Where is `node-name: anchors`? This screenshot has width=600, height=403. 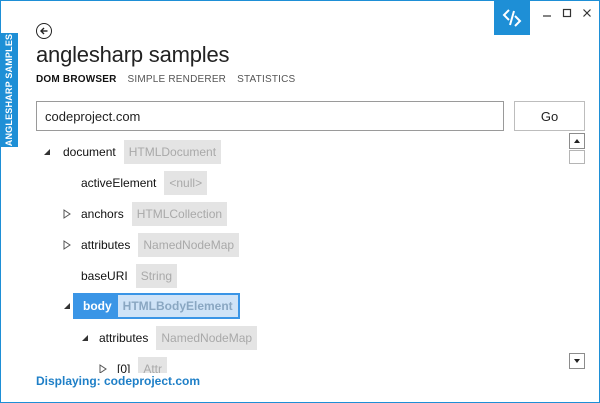
node-name: anchors is located at coordinates (102, 214).